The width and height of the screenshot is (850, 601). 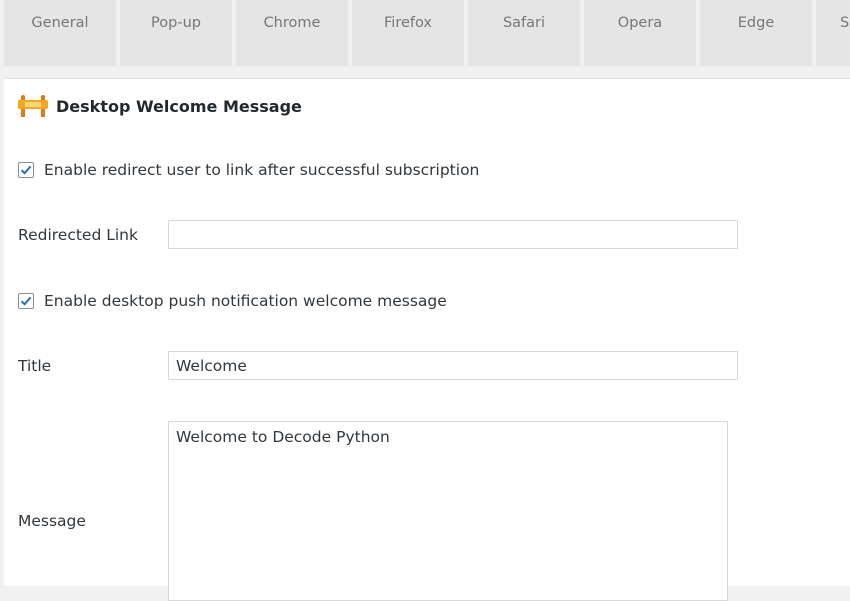 I want to click on section-header: Desktop Welcome Message, so click(x=160, y=106).